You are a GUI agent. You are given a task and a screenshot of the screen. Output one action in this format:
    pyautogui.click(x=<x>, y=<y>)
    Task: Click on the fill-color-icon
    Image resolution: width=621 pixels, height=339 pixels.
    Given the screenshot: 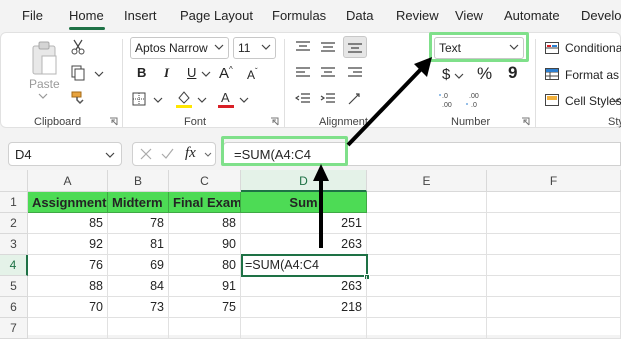 What is the action you would take?
    pyautogui.click(x=184, y=99)
    